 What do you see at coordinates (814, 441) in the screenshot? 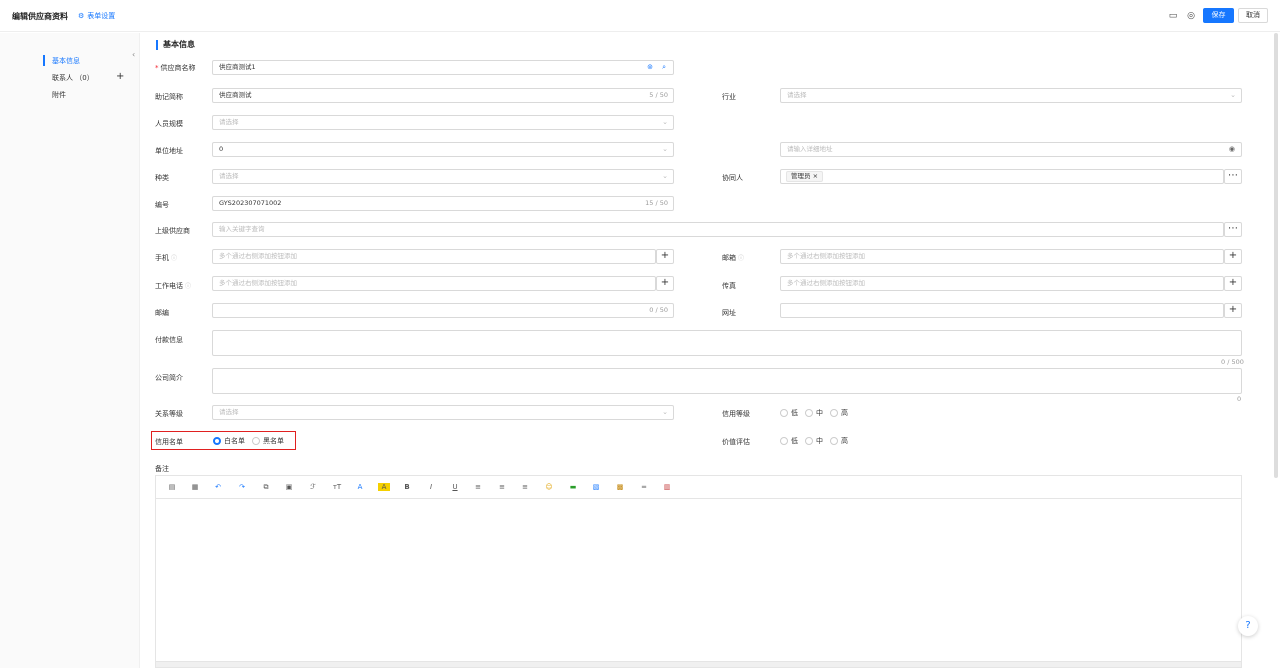
I see `value-eval-mid: 中` at bounding box center [814, 441].